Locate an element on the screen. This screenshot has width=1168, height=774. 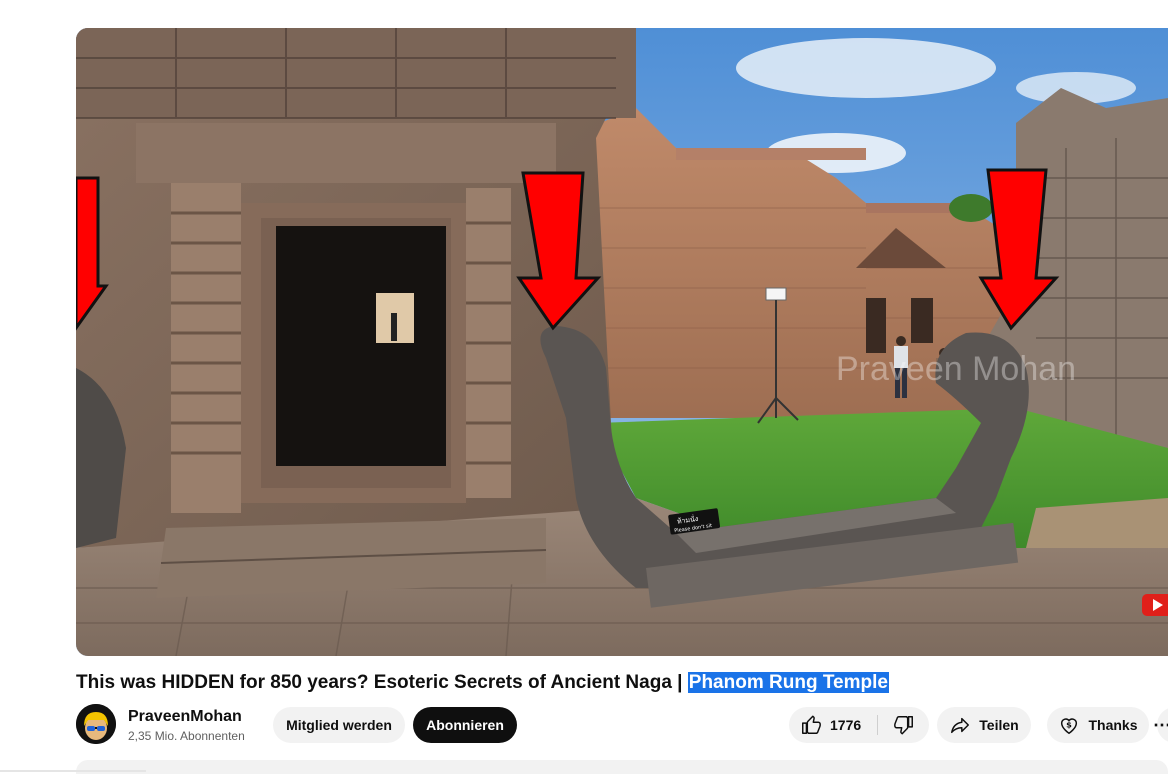
share-button: Teilen is located at coordinates (984, 725).